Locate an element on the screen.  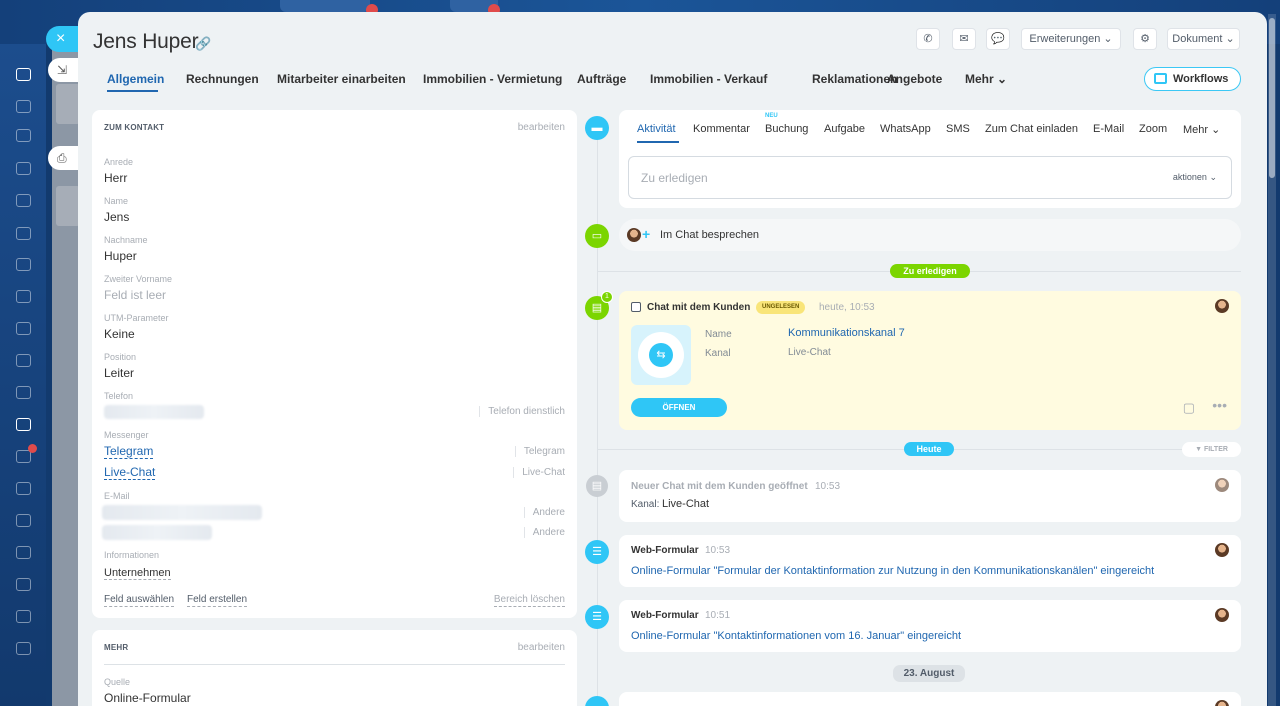
more-icon: ••• is located at coordinates (1219, 405).